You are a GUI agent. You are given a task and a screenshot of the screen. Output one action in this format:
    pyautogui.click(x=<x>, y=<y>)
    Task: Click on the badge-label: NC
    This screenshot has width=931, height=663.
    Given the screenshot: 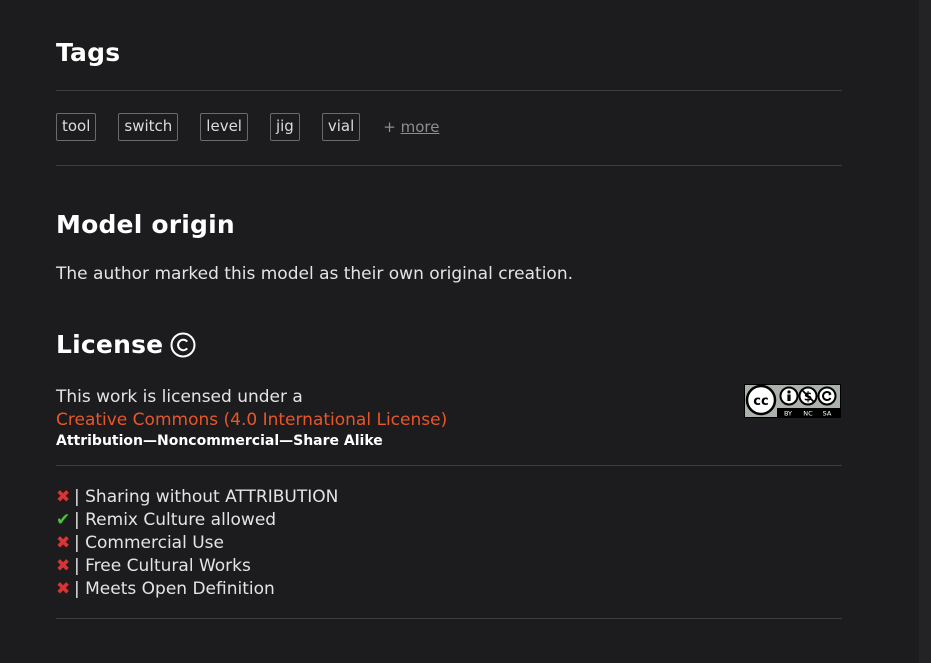 What is the action you would take?
    pyautogui.click(x=808, y=414)
    